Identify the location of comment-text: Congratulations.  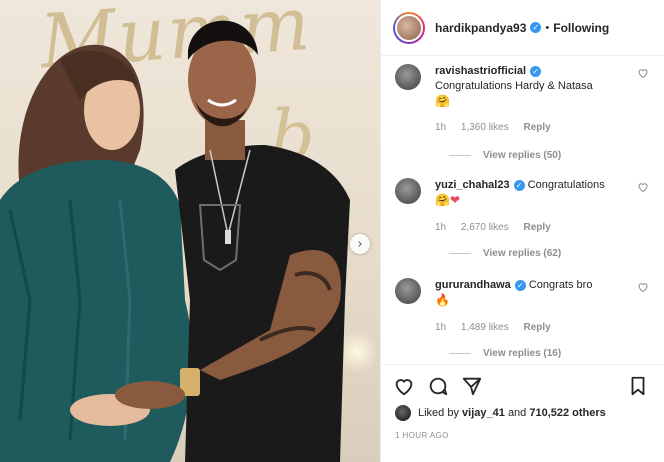
(566, 185).